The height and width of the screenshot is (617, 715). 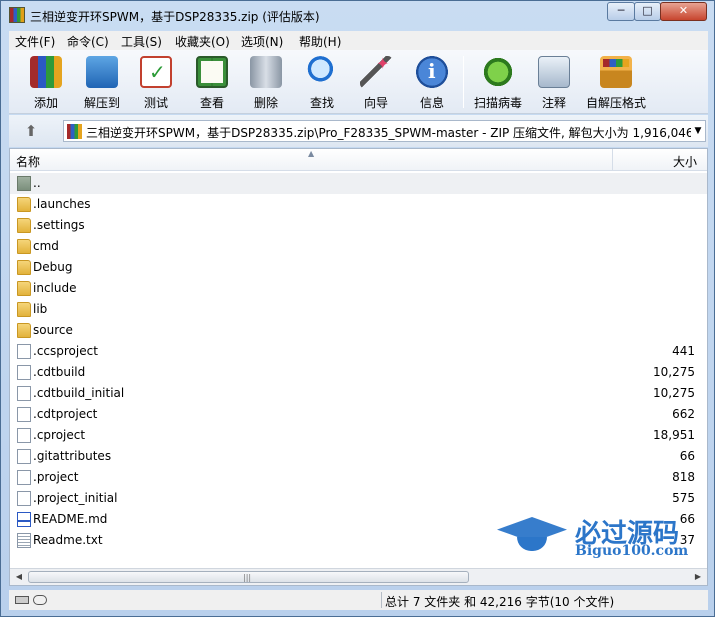 I want to click on scrollbar-grip-icon: |||, so click(x=247, y=577).